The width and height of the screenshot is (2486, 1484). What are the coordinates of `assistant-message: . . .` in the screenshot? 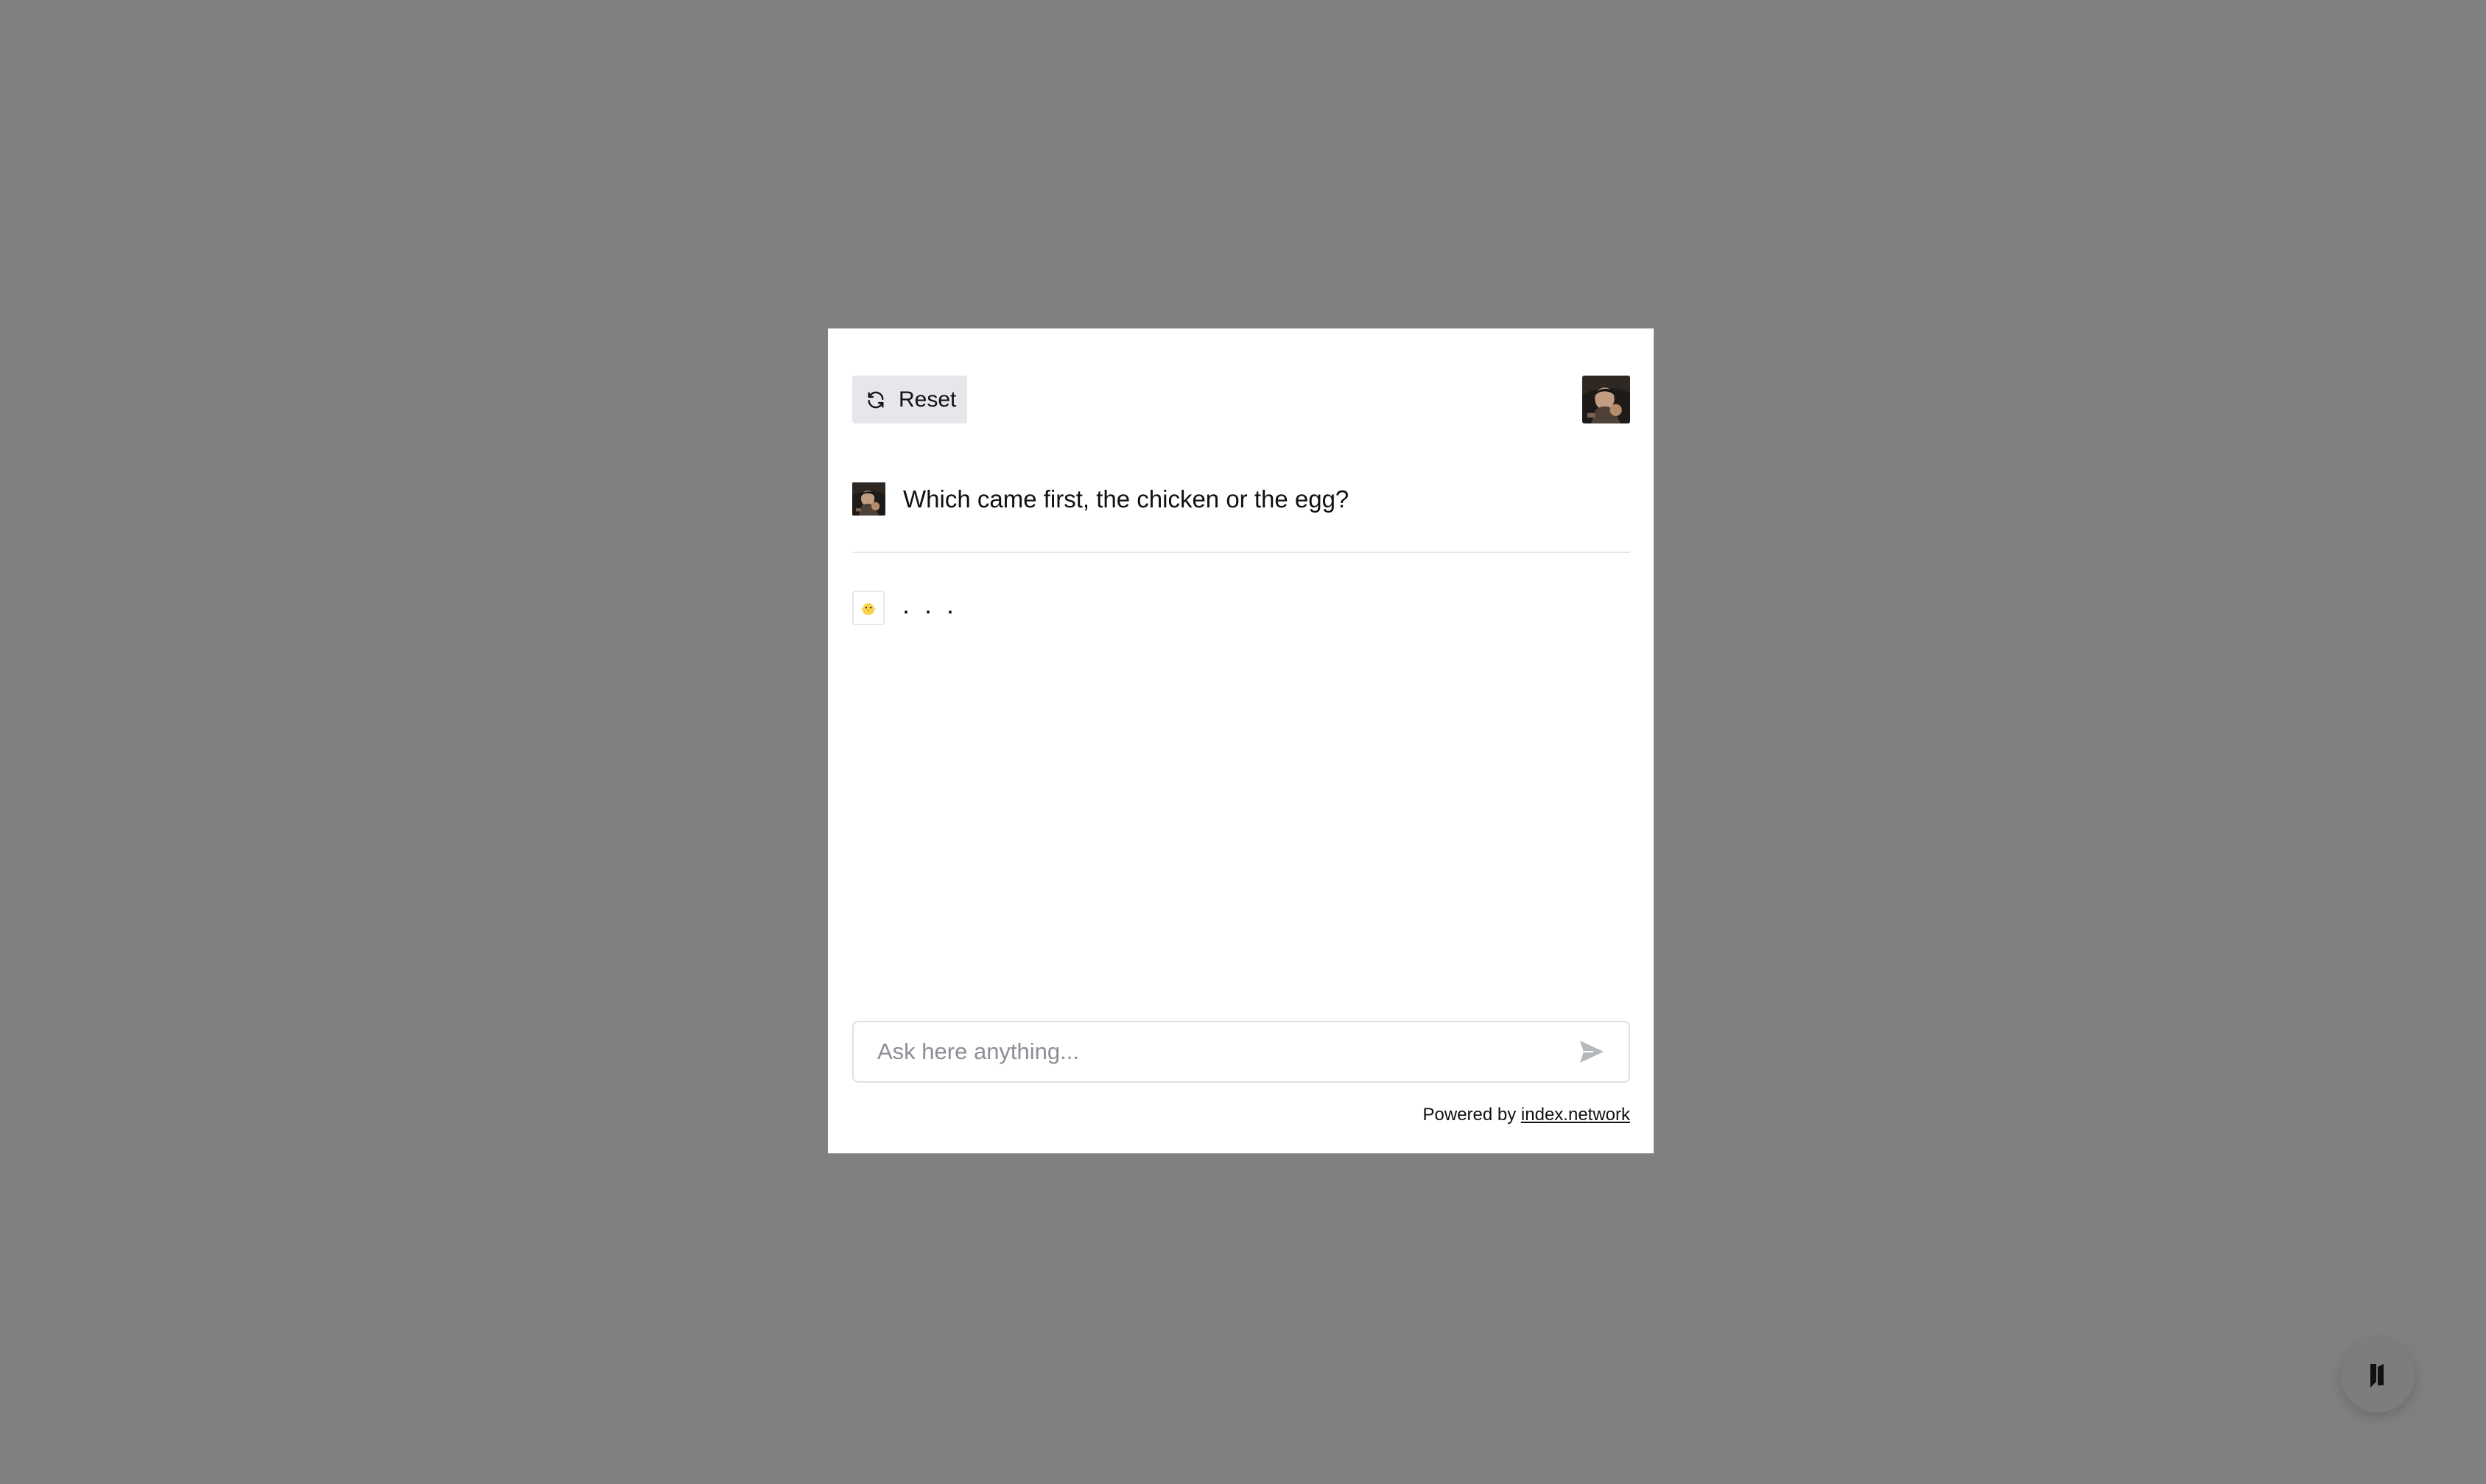 It's located at (905, 607).